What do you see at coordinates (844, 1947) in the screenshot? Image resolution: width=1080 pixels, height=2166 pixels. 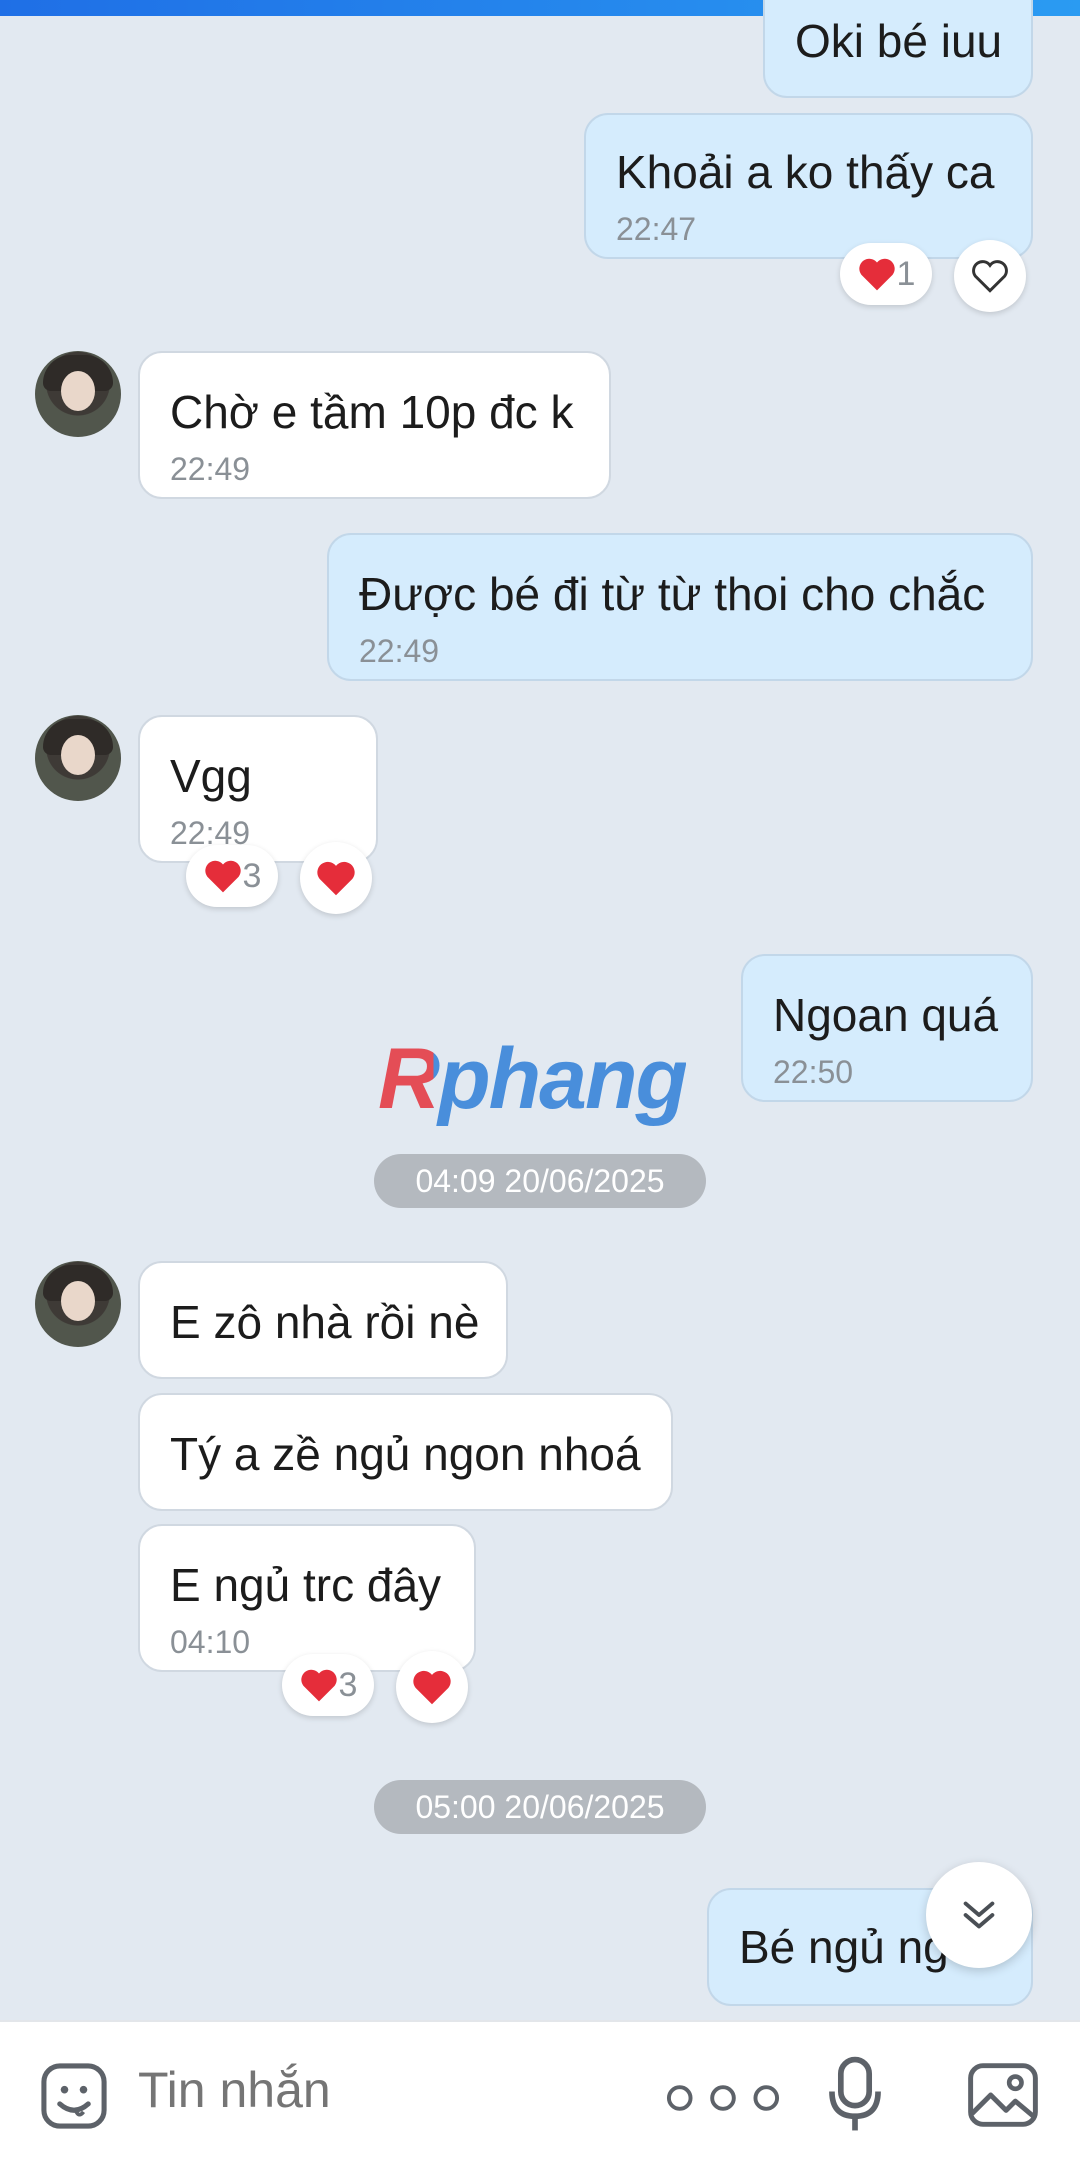 I see `message-text: Bé ngủ ng` at bounding box center [844, 1947].